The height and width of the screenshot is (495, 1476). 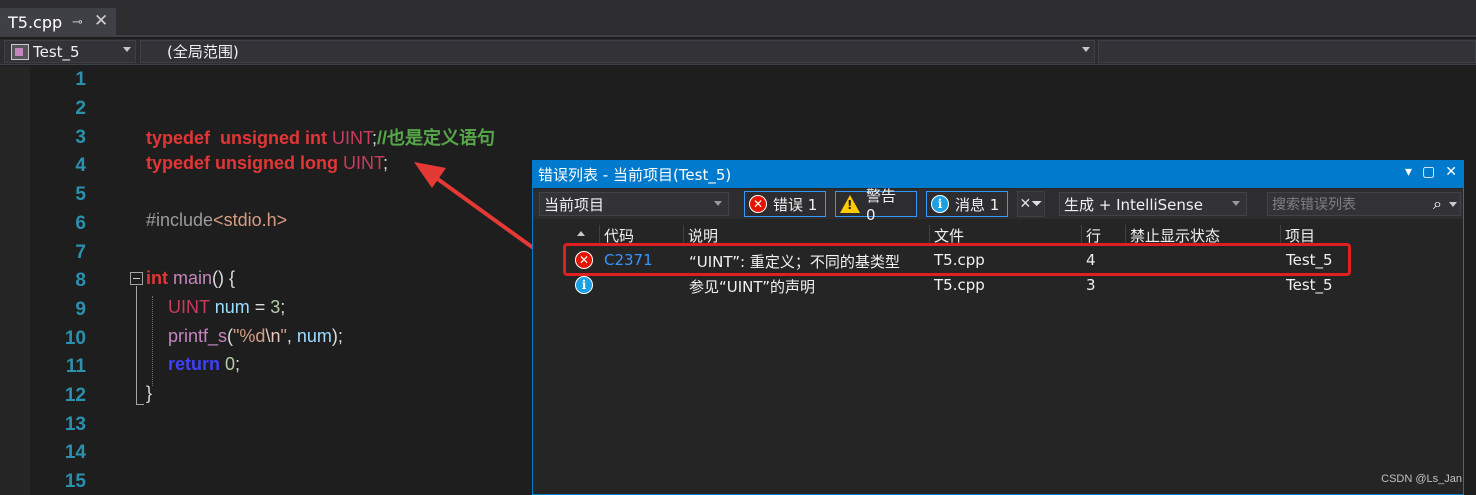 What do you see at coordinates (80, 252) in the screenshot?
I see `line-number: 7` at bounding box center [80, 252].